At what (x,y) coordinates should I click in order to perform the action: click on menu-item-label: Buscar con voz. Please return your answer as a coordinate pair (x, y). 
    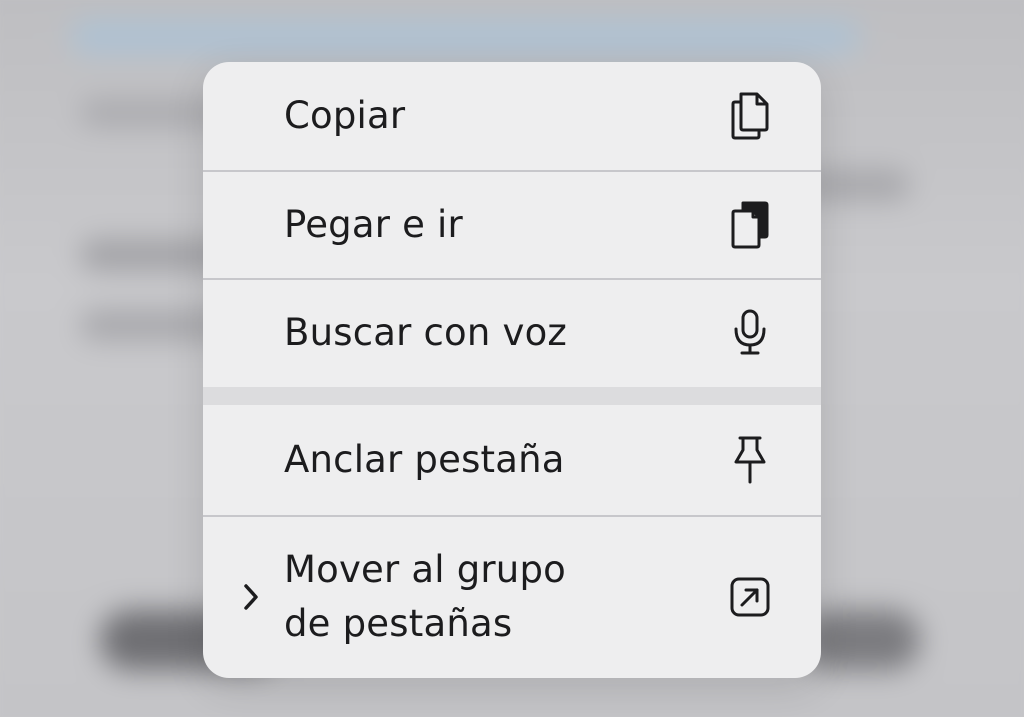
    Looking at the image, I should click on (426, 333).